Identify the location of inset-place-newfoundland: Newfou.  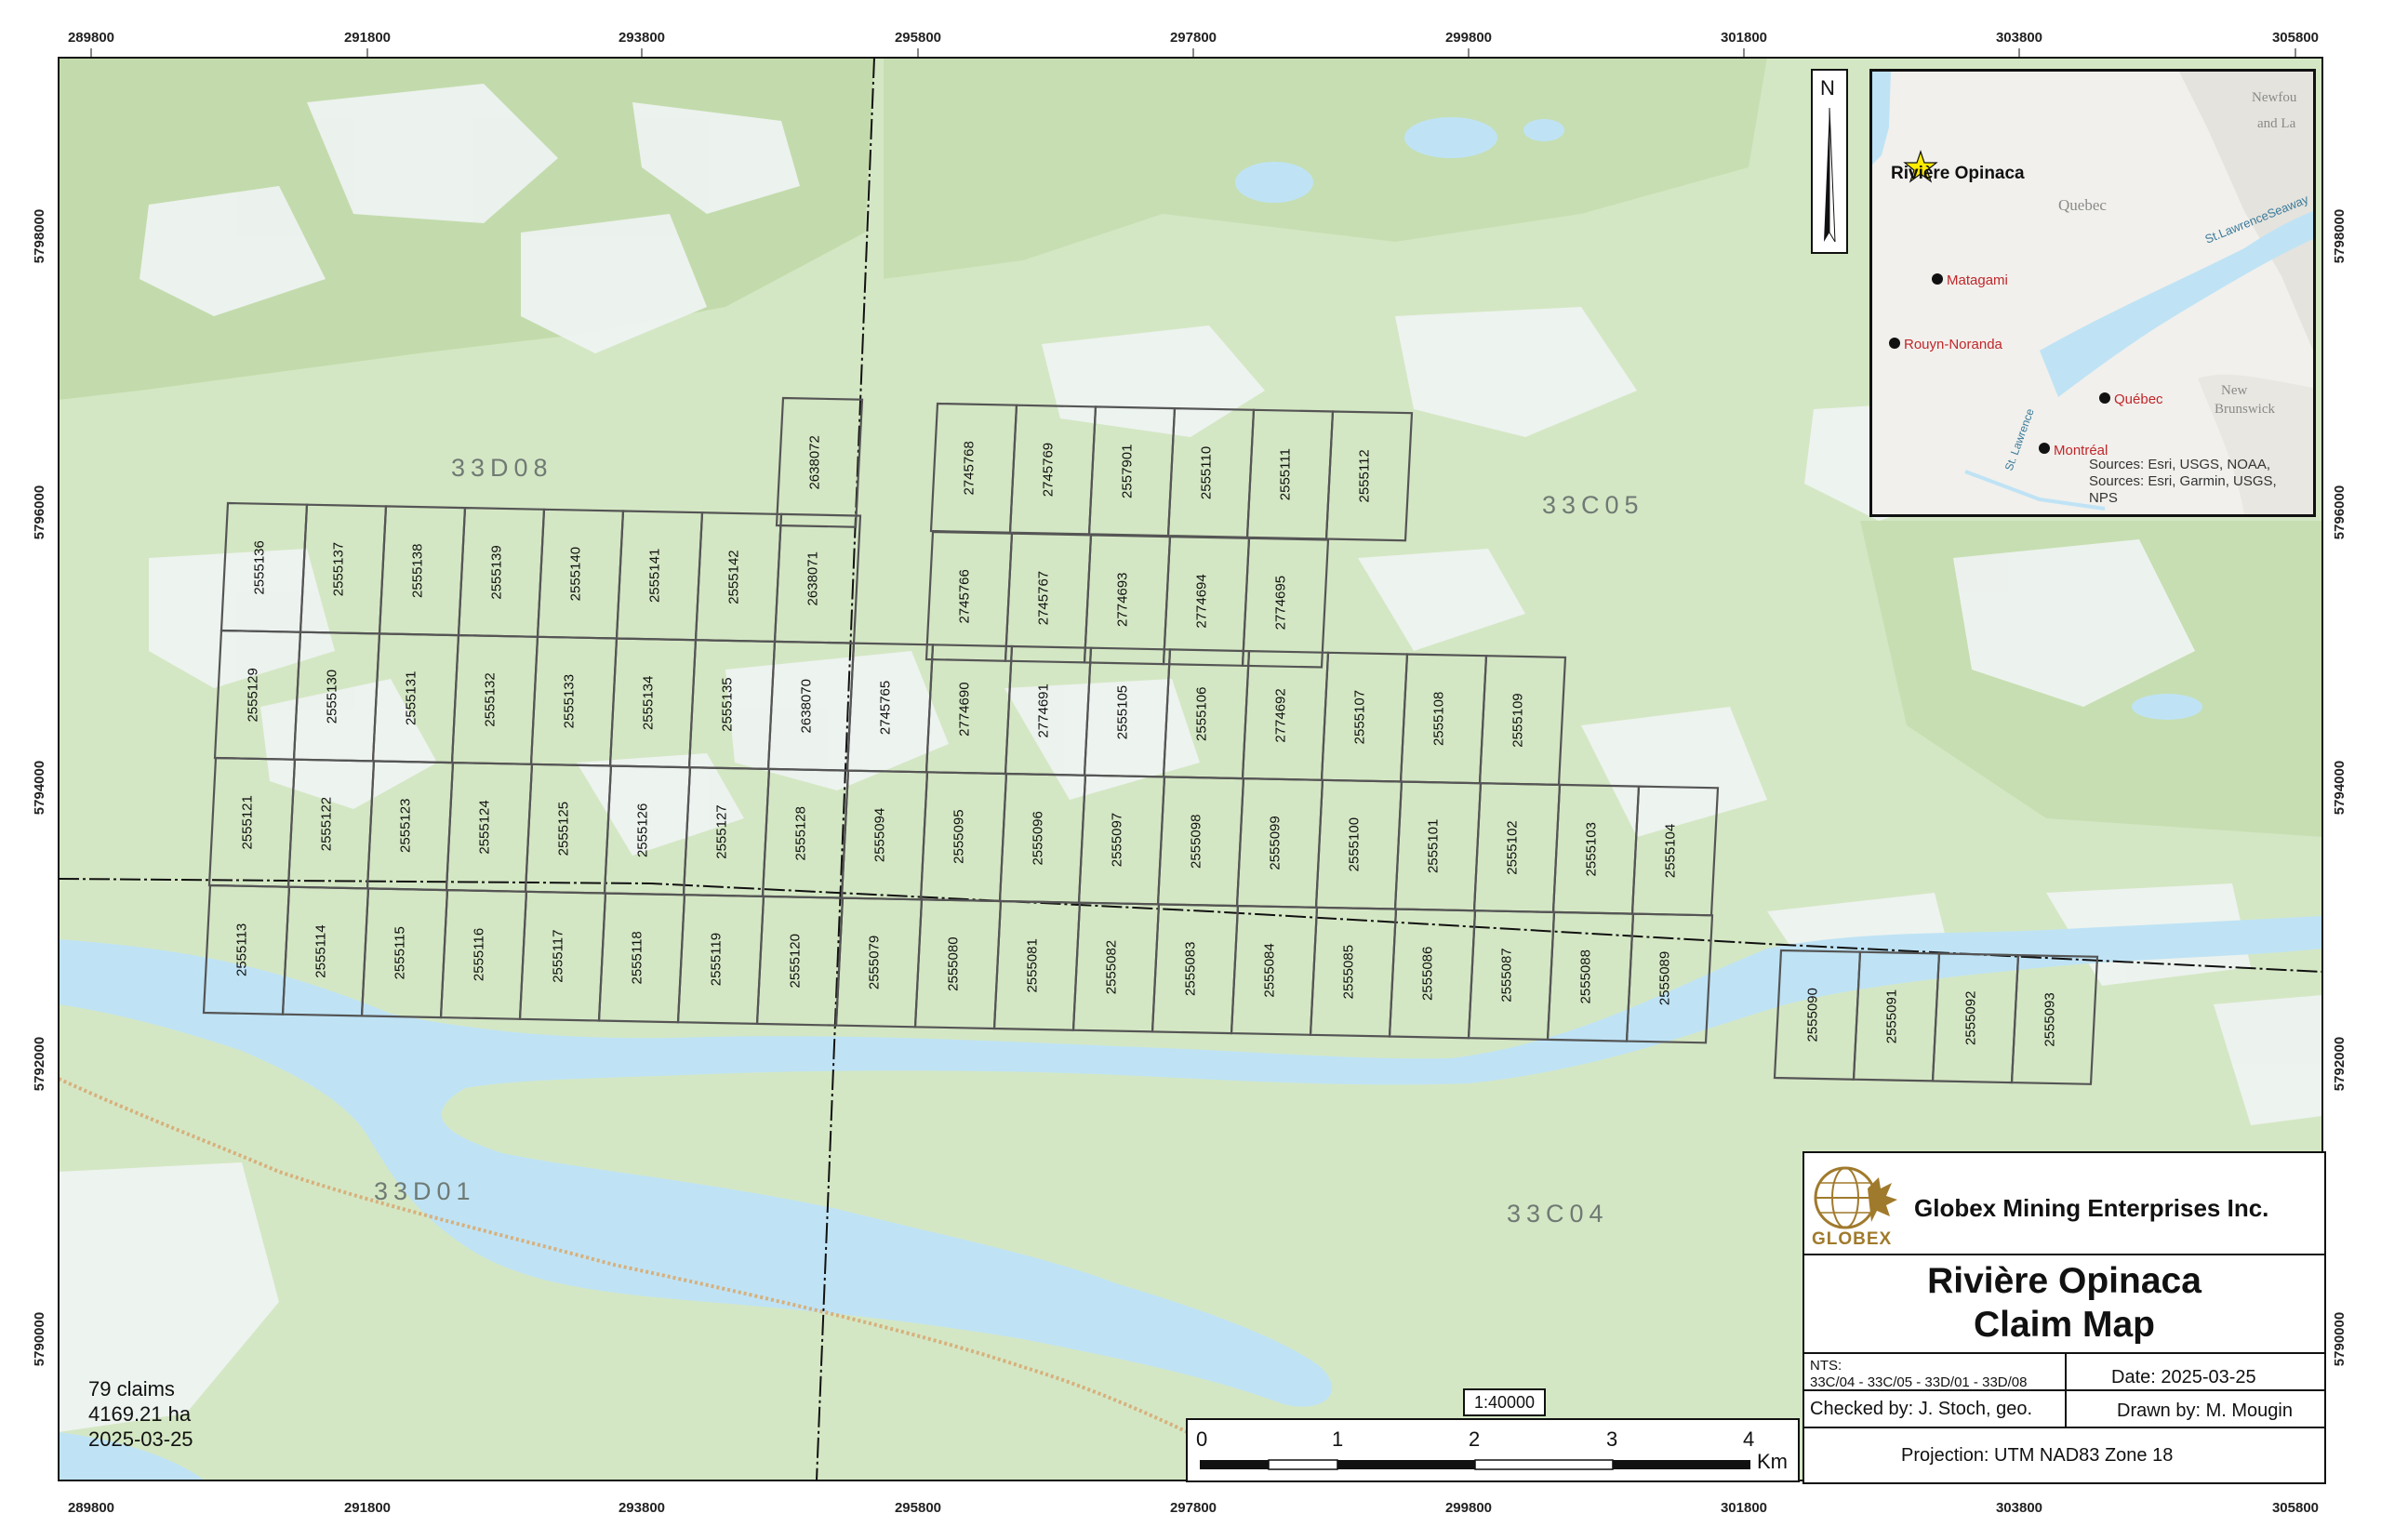
(2274, 97).